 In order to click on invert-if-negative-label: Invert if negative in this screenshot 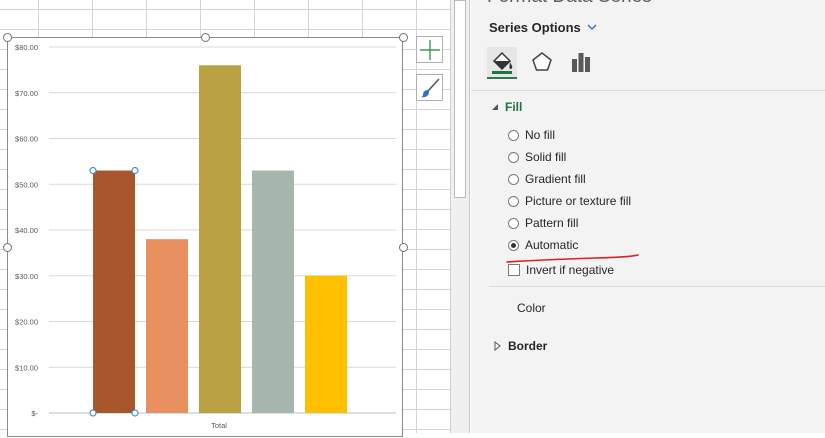, I will do `click(570, 270)`.